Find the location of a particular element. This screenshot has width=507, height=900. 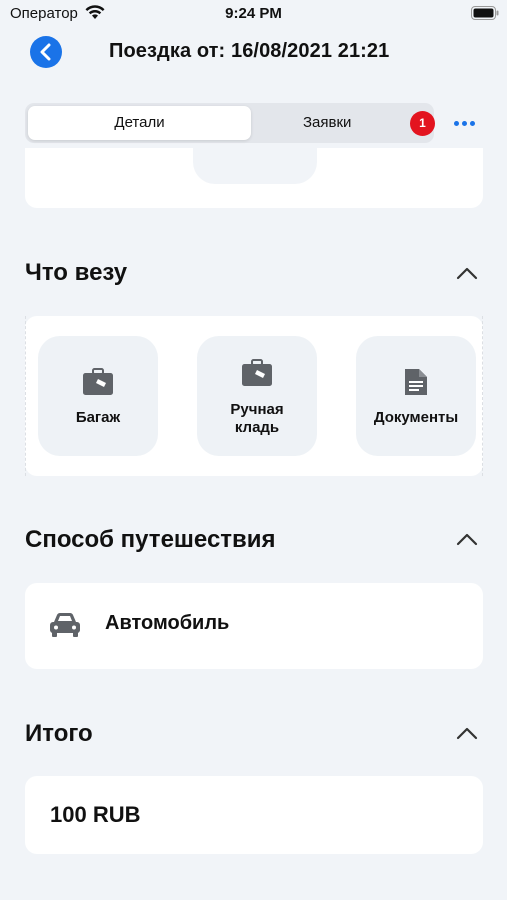

travel-method-label: Автомобиль is located at coordinates (167, 623).